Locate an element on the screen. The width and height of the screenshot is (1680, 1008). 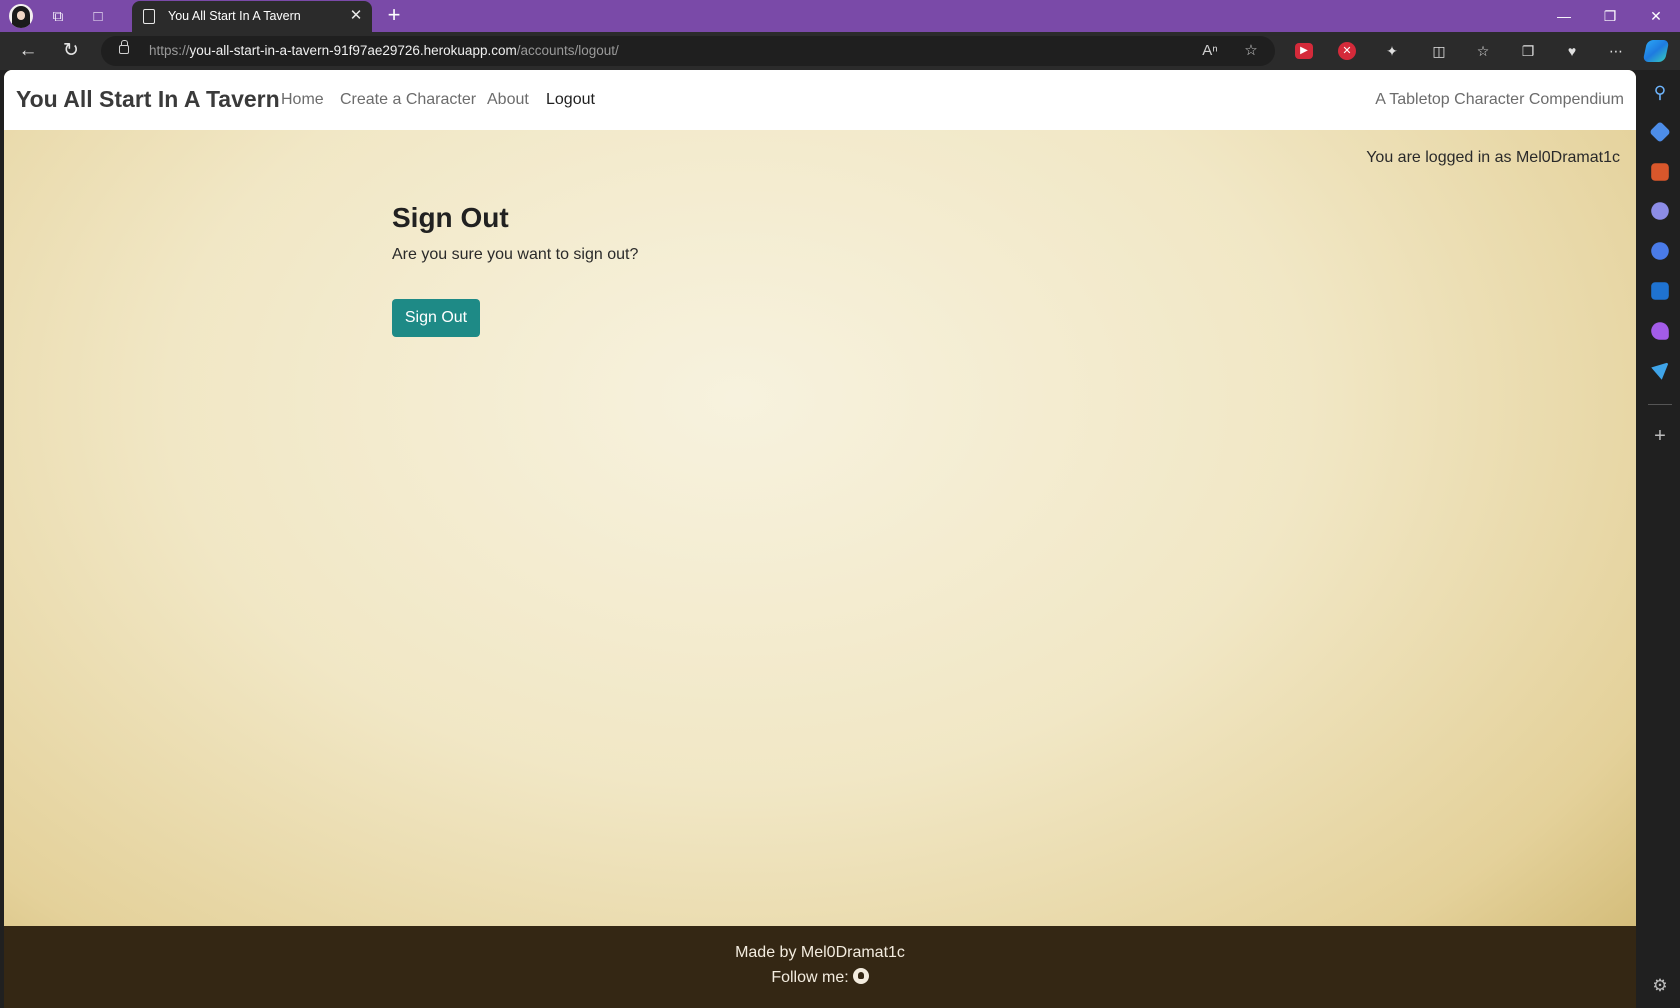
signout-confirmation-text: Are you sure you want to sign out? is located at coordinates (515, 254).